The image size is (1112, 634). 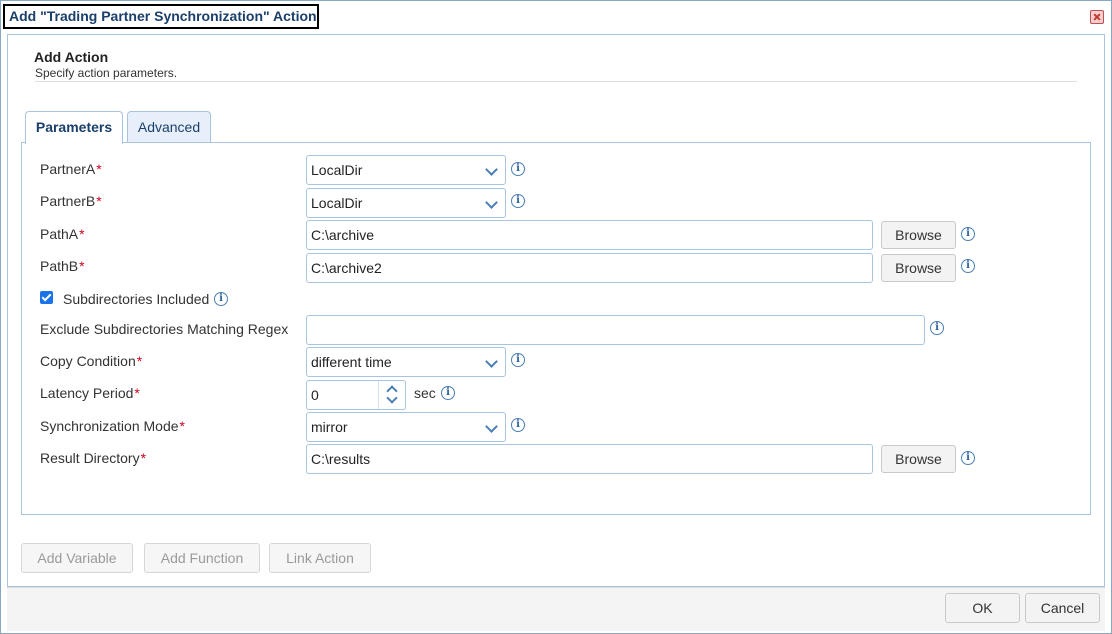 What do you see at coordinates (356, 395) in the screenshot?
I see `latency-stepper: 0` at bounding box center [356, 395].